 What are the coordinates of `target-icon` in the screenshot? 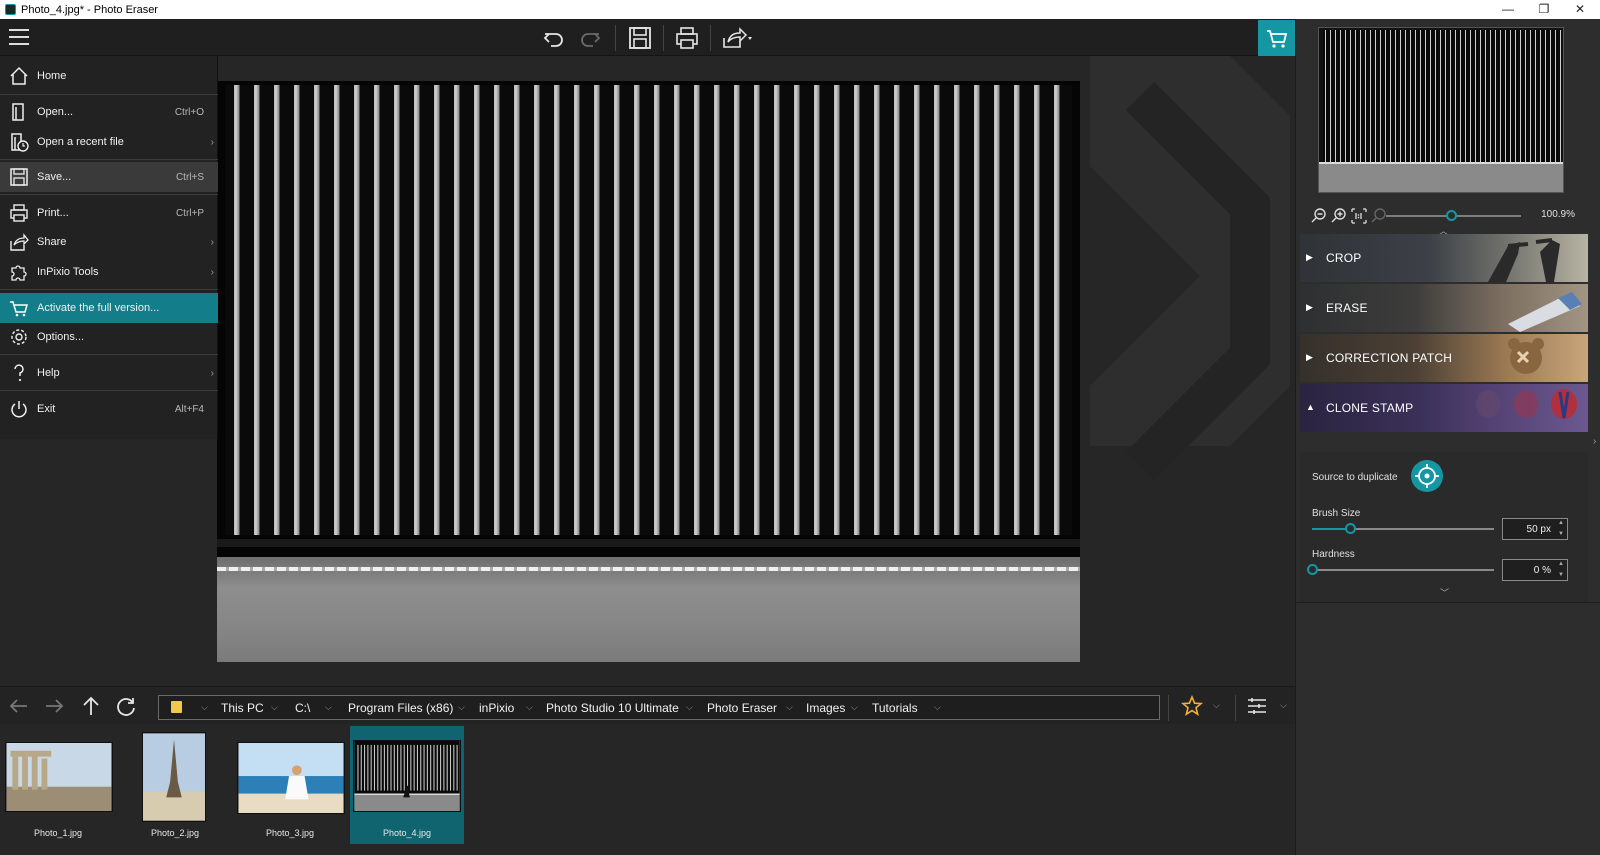 It's located at (1427, 476).